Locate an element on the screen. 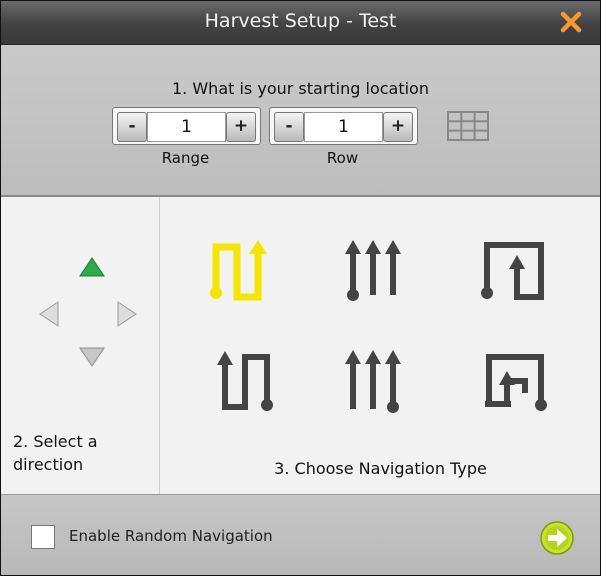 This screenshot has width=601, height=576. footer-bar: Enable Random Navigation is located at coordinates (300, 534).